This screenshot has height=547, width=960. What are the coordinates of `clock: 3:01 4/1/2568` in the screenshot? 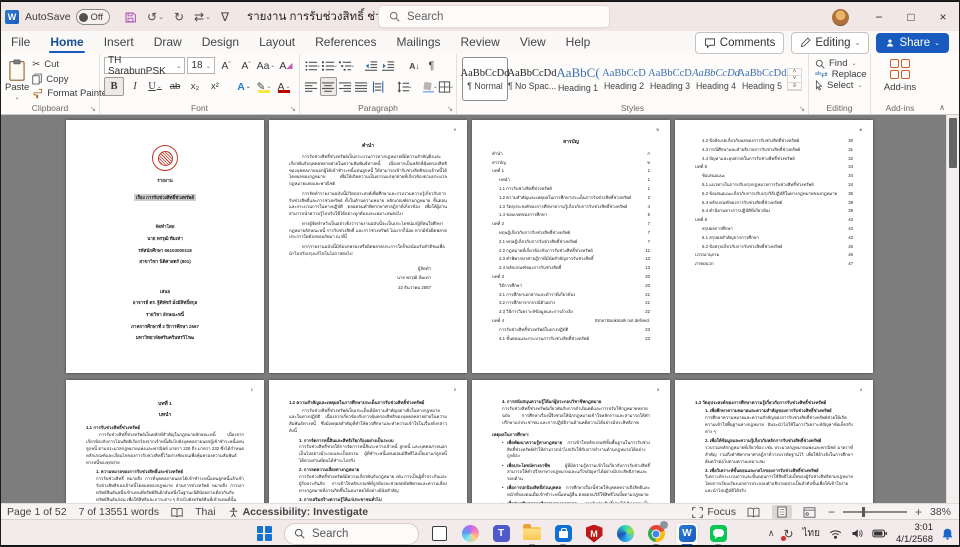 It's located at (914, 534).